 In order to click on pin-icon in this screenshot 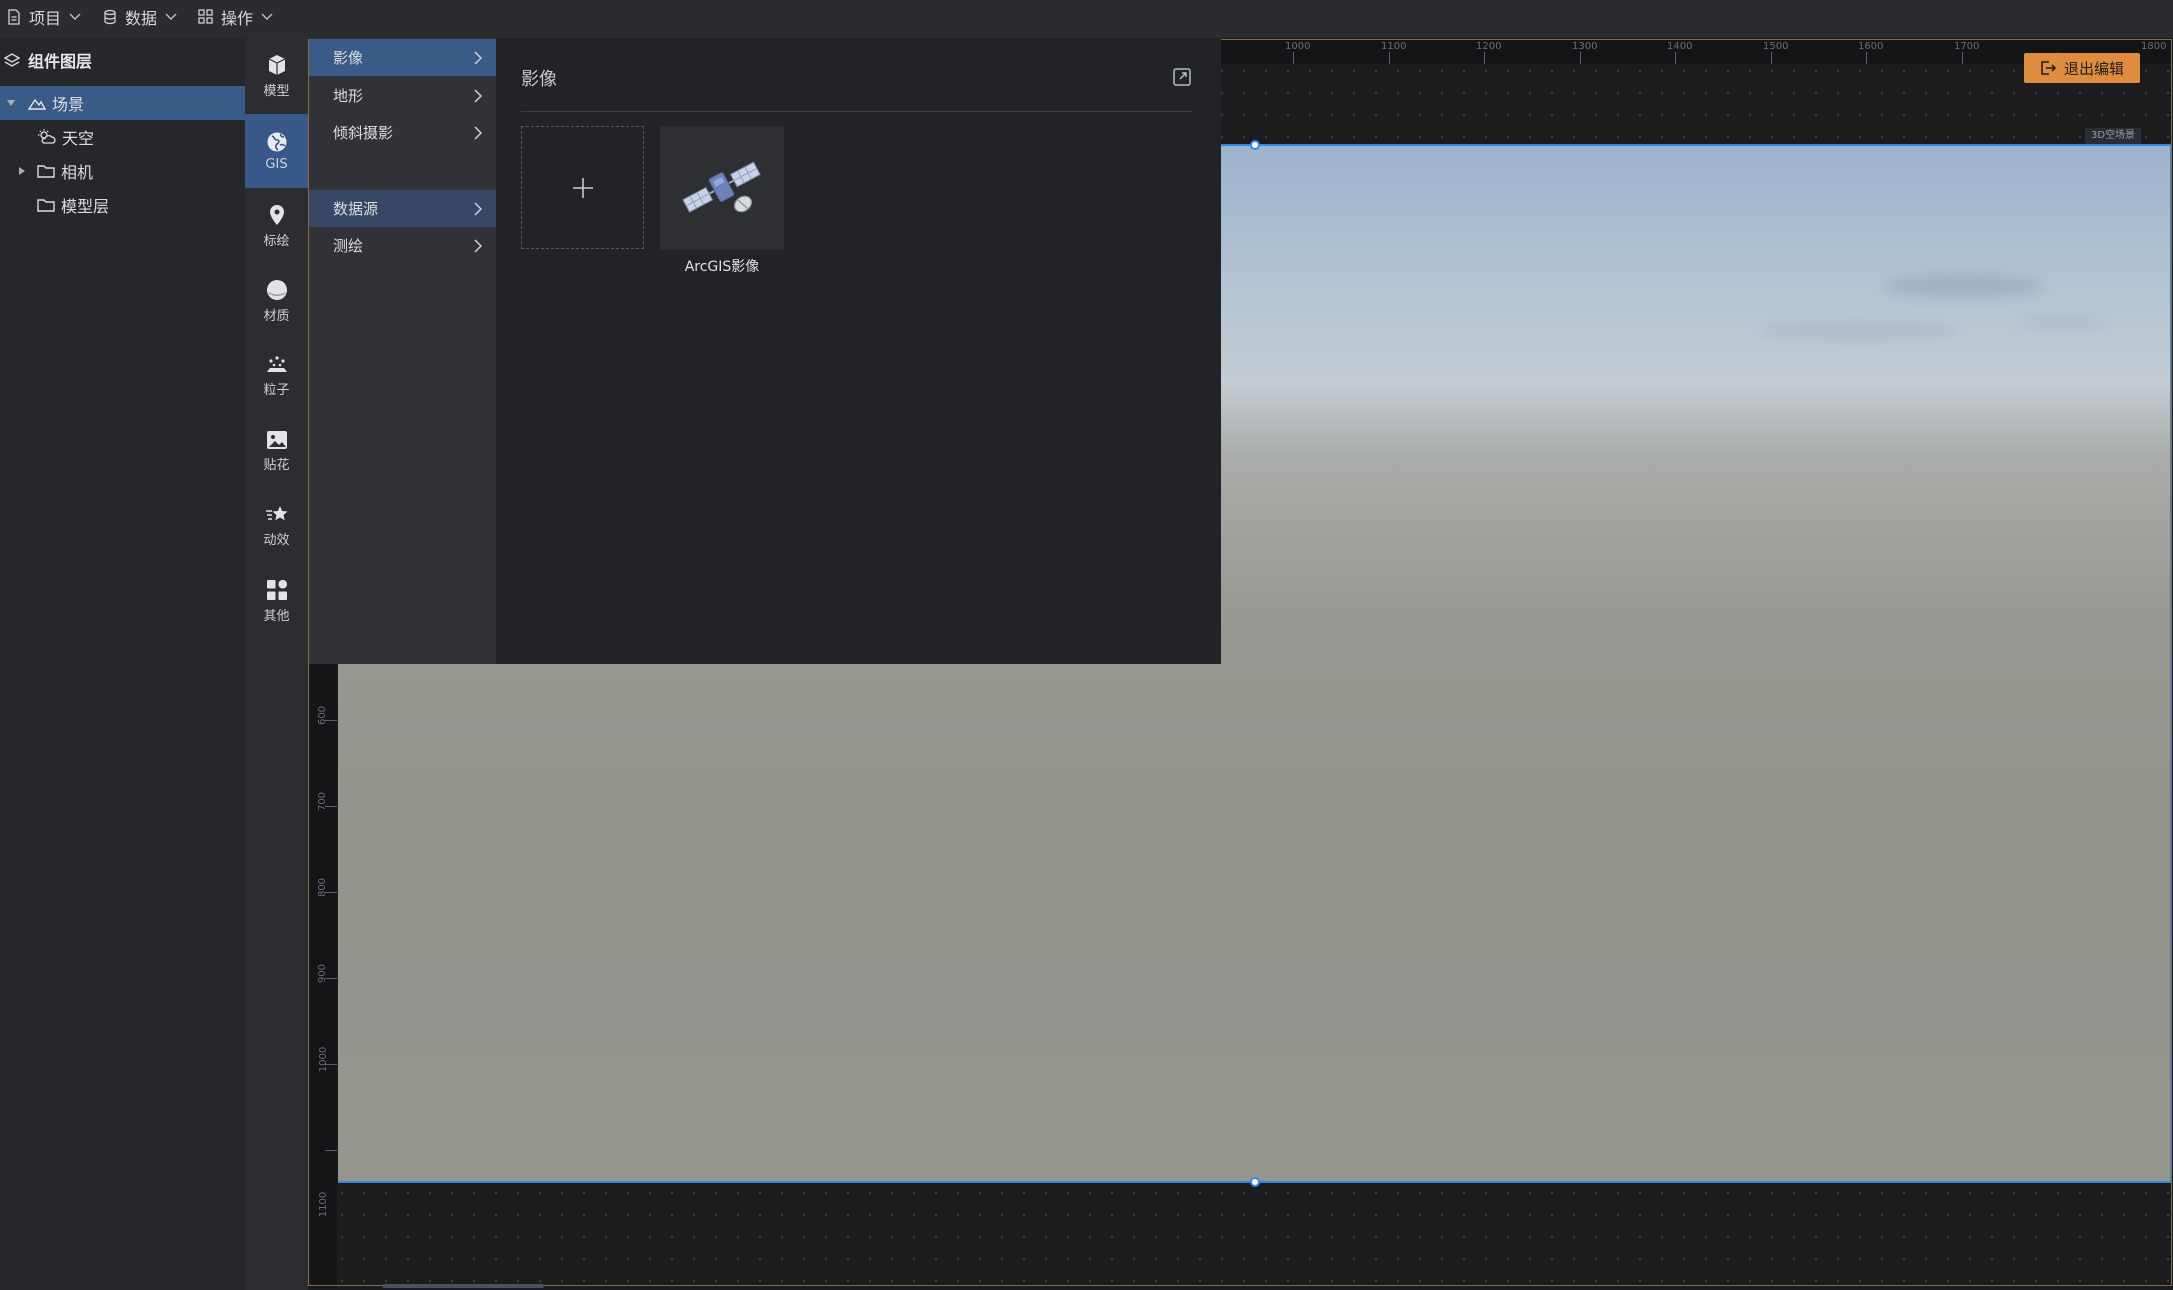, I will do `click(276, 214)`.